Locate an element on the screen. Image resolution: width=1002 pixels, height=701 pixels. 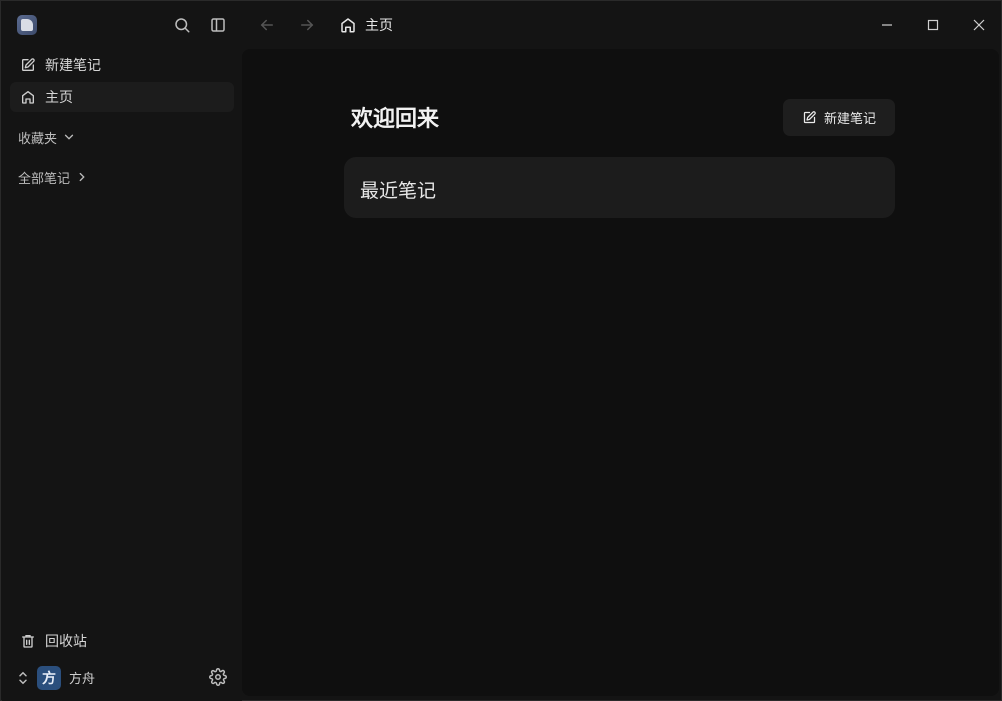
toggle-sidebar-button is located at coordinates (218, 25).